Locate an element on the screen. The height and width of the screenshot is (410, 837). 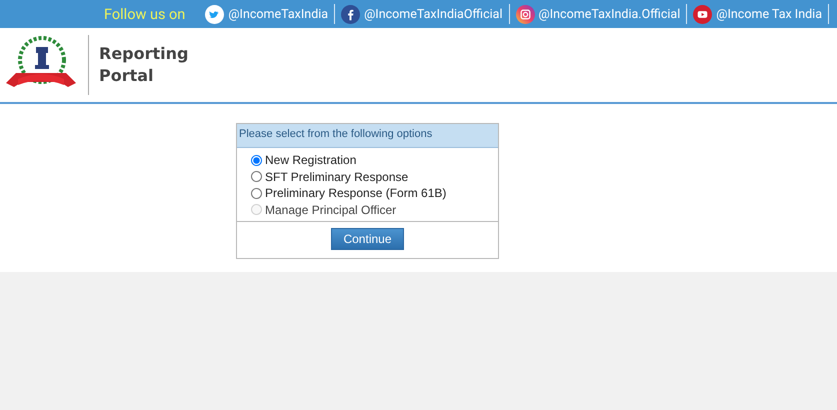
camera-icon is located at coordinates (525, 14).